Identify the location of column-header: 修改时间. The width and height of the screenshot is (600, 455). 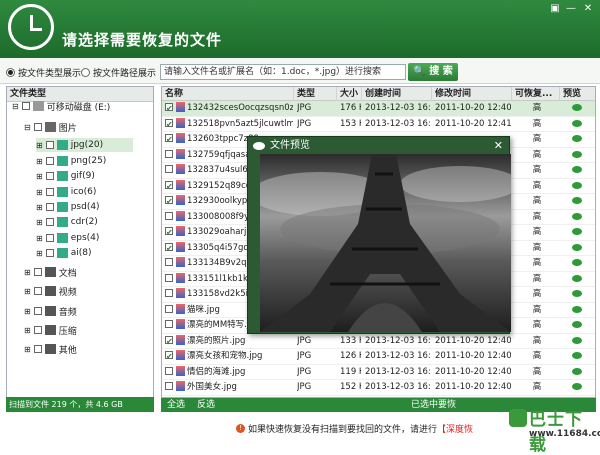
(472, 94).